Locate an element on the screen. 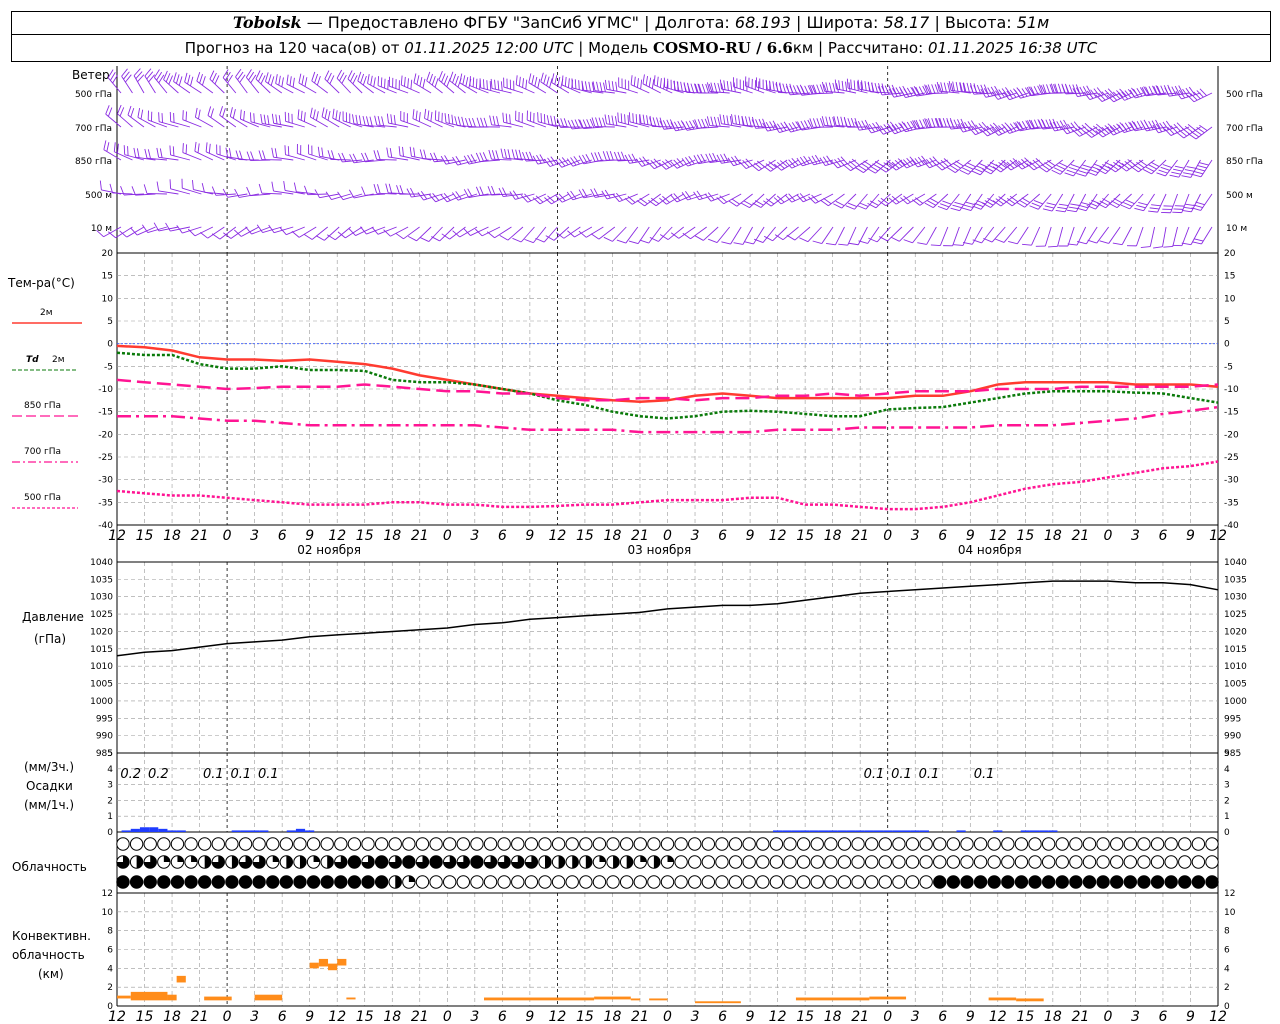 This screenshot has height=1024, width=1280. y-tick-right: 1000 is located at coordinates (1235, 702).